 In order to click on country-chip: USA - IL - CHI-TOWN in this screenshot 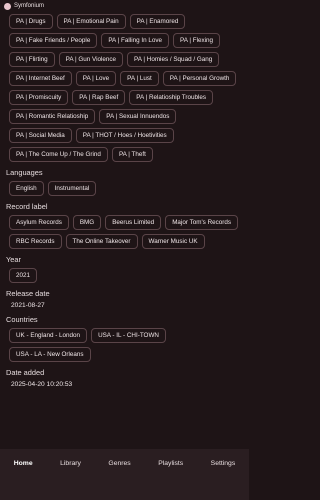, I will do `click(128, 335)`.